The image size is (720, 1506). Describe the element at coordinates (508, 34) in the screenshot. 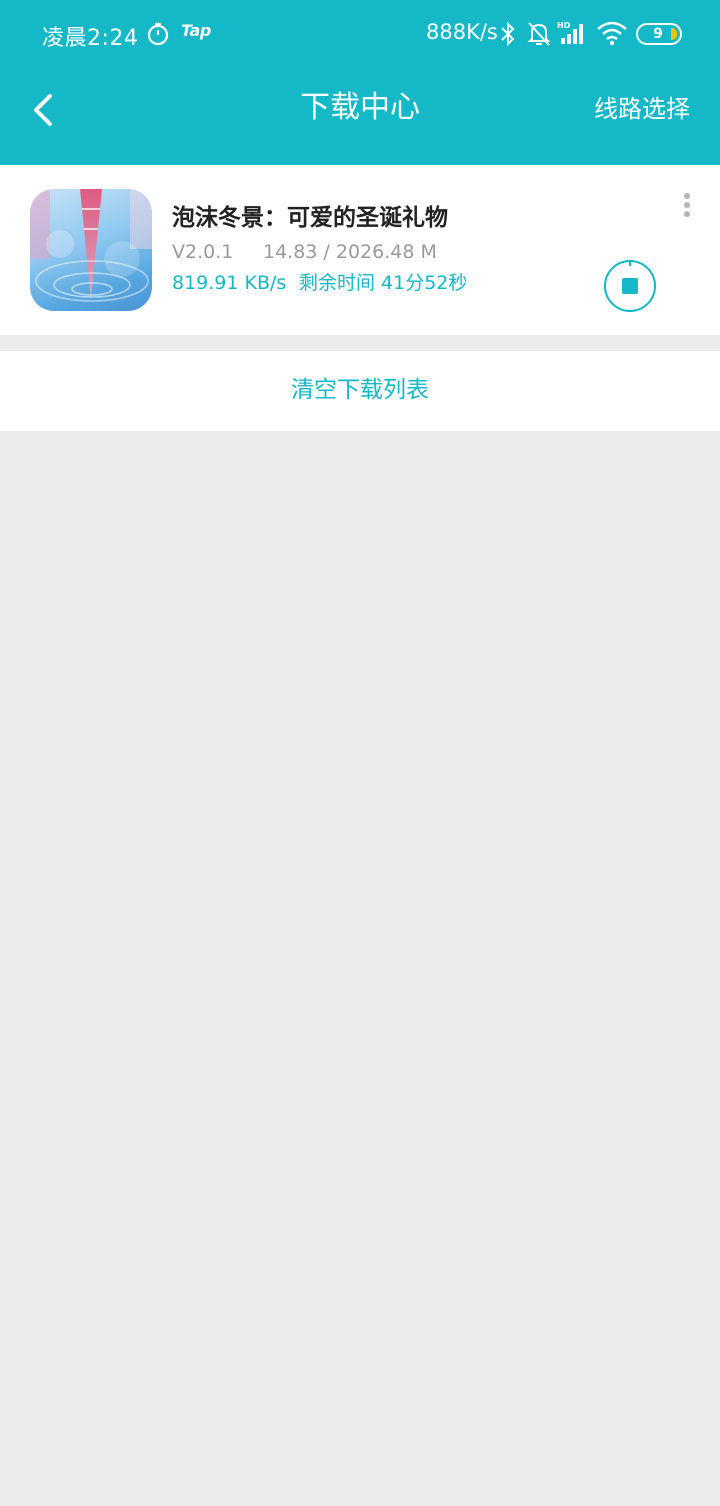

I see `bluetooth-icon` at that location.